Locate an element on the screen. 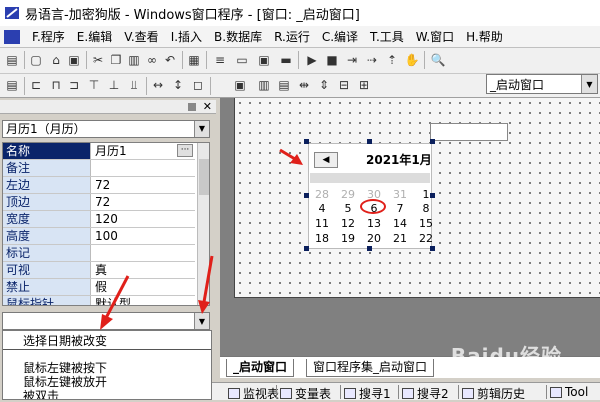 This screenshot has width=600, height=402. watch-tab: 监视表 is located at coordinates (253, 393).